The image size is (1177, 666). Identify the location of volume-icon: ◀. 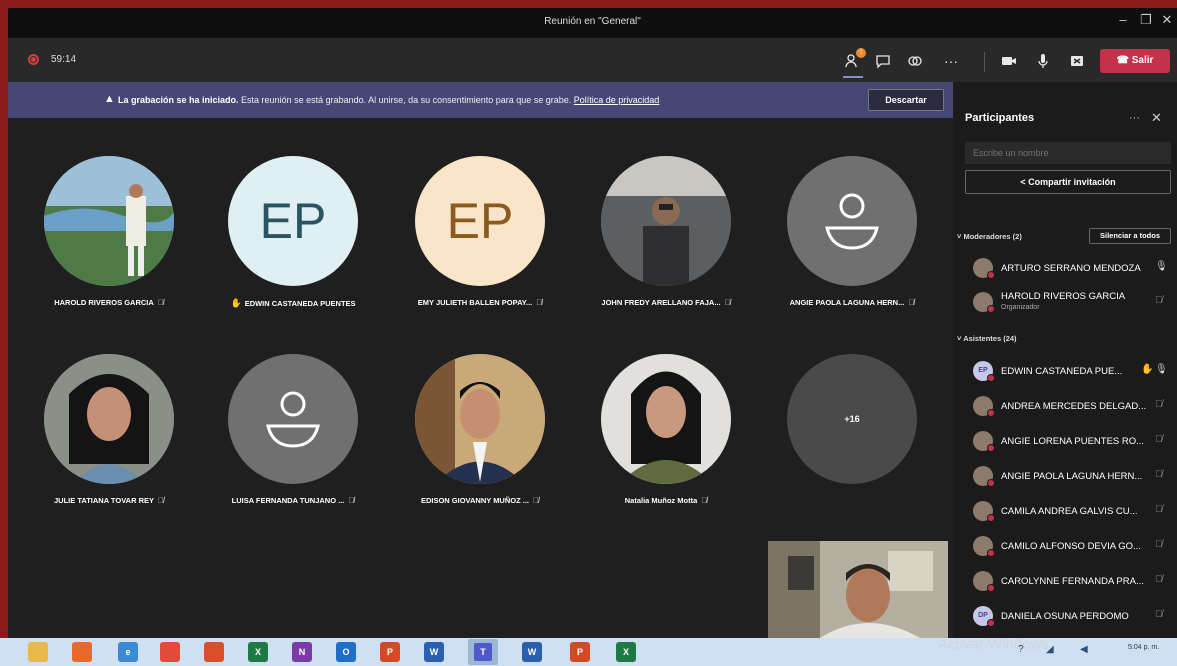
(1084, 649).